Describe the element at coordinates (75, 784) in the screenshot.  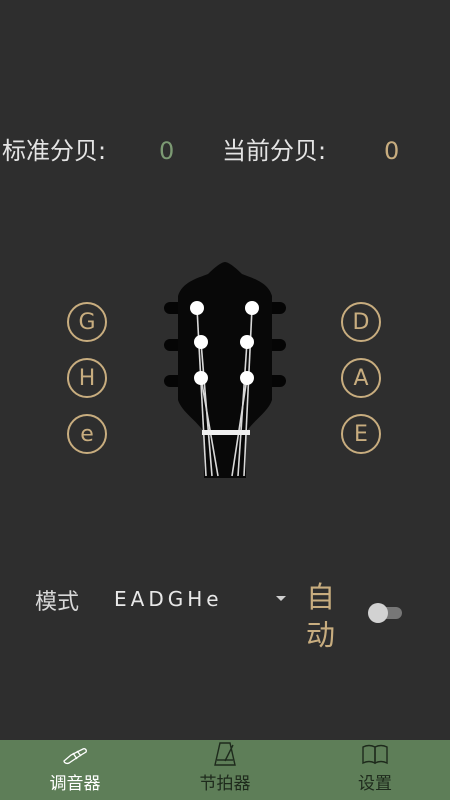
I see `nav-label-tuner: 调音器` at that location.